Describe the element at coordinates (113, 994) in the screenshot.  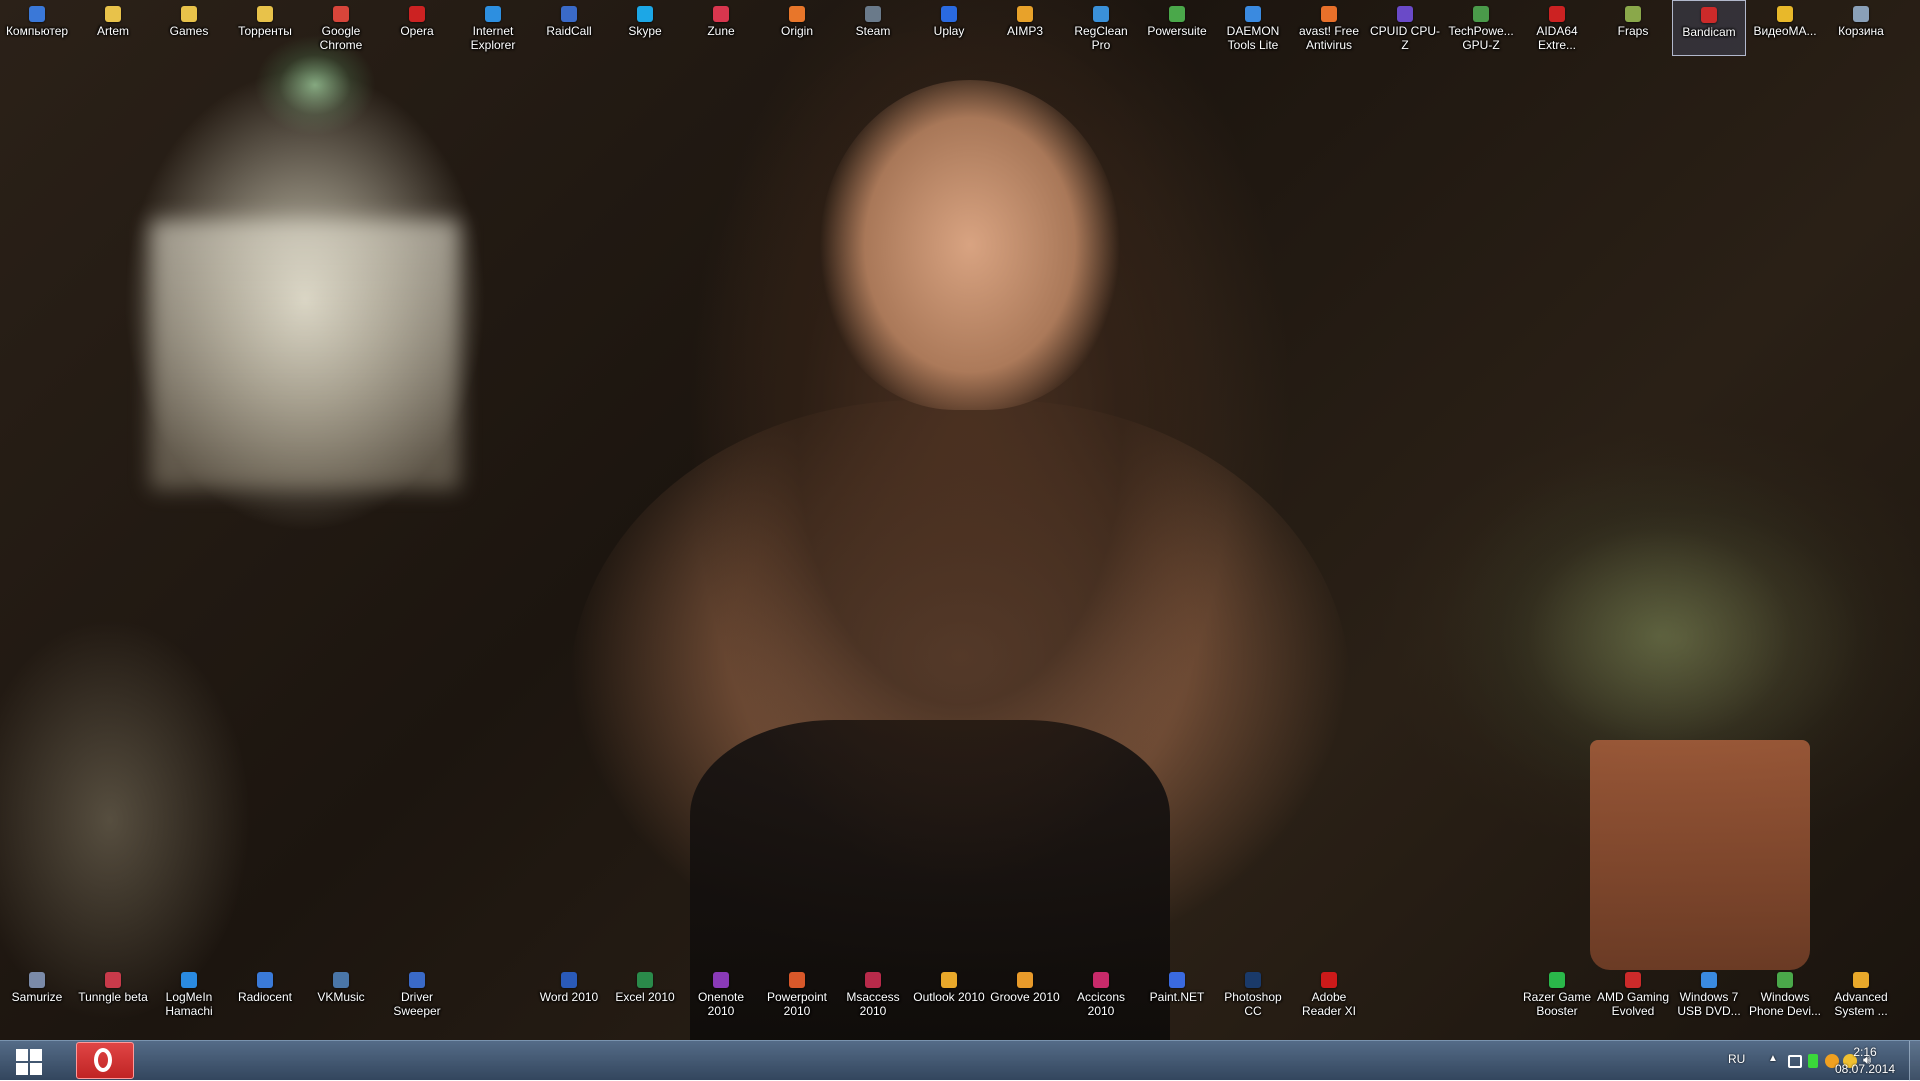
I see `desktop-shortcut-tunngle: Tunngle beta` at that location.